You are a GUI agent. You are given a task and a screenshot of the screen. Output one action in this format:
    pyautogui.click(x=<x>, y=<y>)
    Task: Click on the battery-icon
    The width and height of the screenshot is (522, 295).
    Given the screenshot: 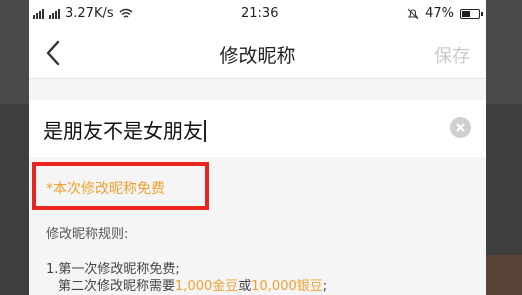 What is the action you would take?
    pyautogui.click(x=471, y=13)
    